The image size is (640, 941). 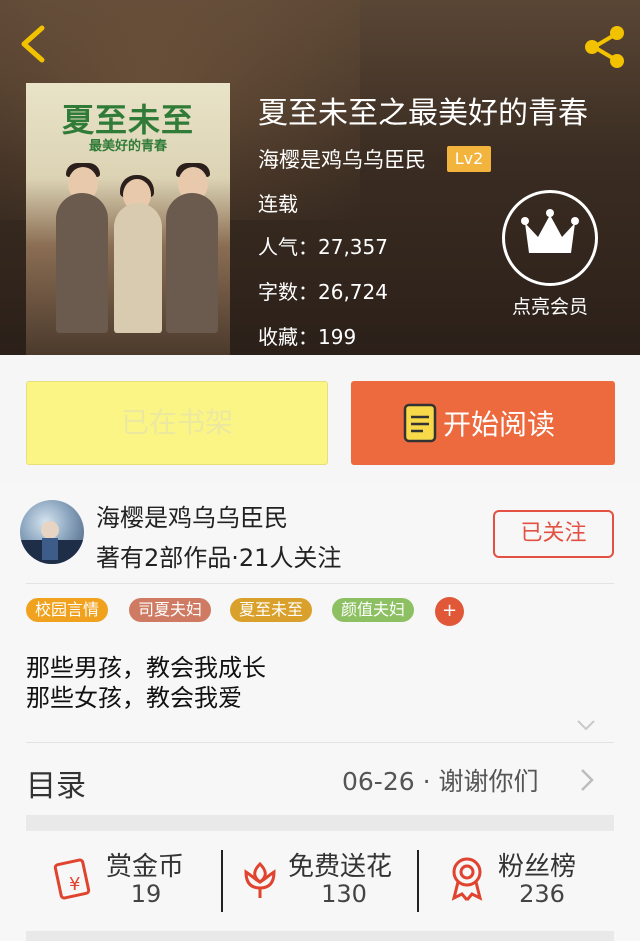 What do you see at coordinates (288, 292) in the screenshot?
I see `stat-label: 字数：` at bounding box center [288, 292].